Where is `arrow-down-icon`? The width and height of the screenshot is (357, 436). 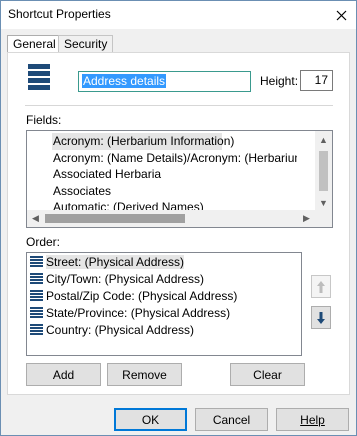 arrow-down-icon is located at coordinates (321, 317).